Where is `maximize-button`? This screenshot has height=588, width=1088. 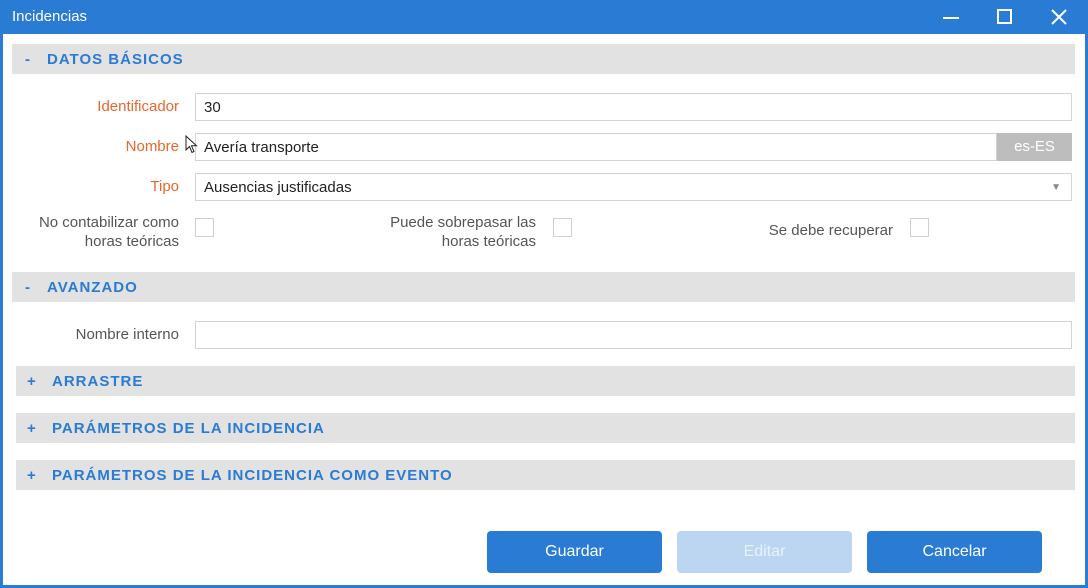 maximize-button is located at coordinates (1005, 17).